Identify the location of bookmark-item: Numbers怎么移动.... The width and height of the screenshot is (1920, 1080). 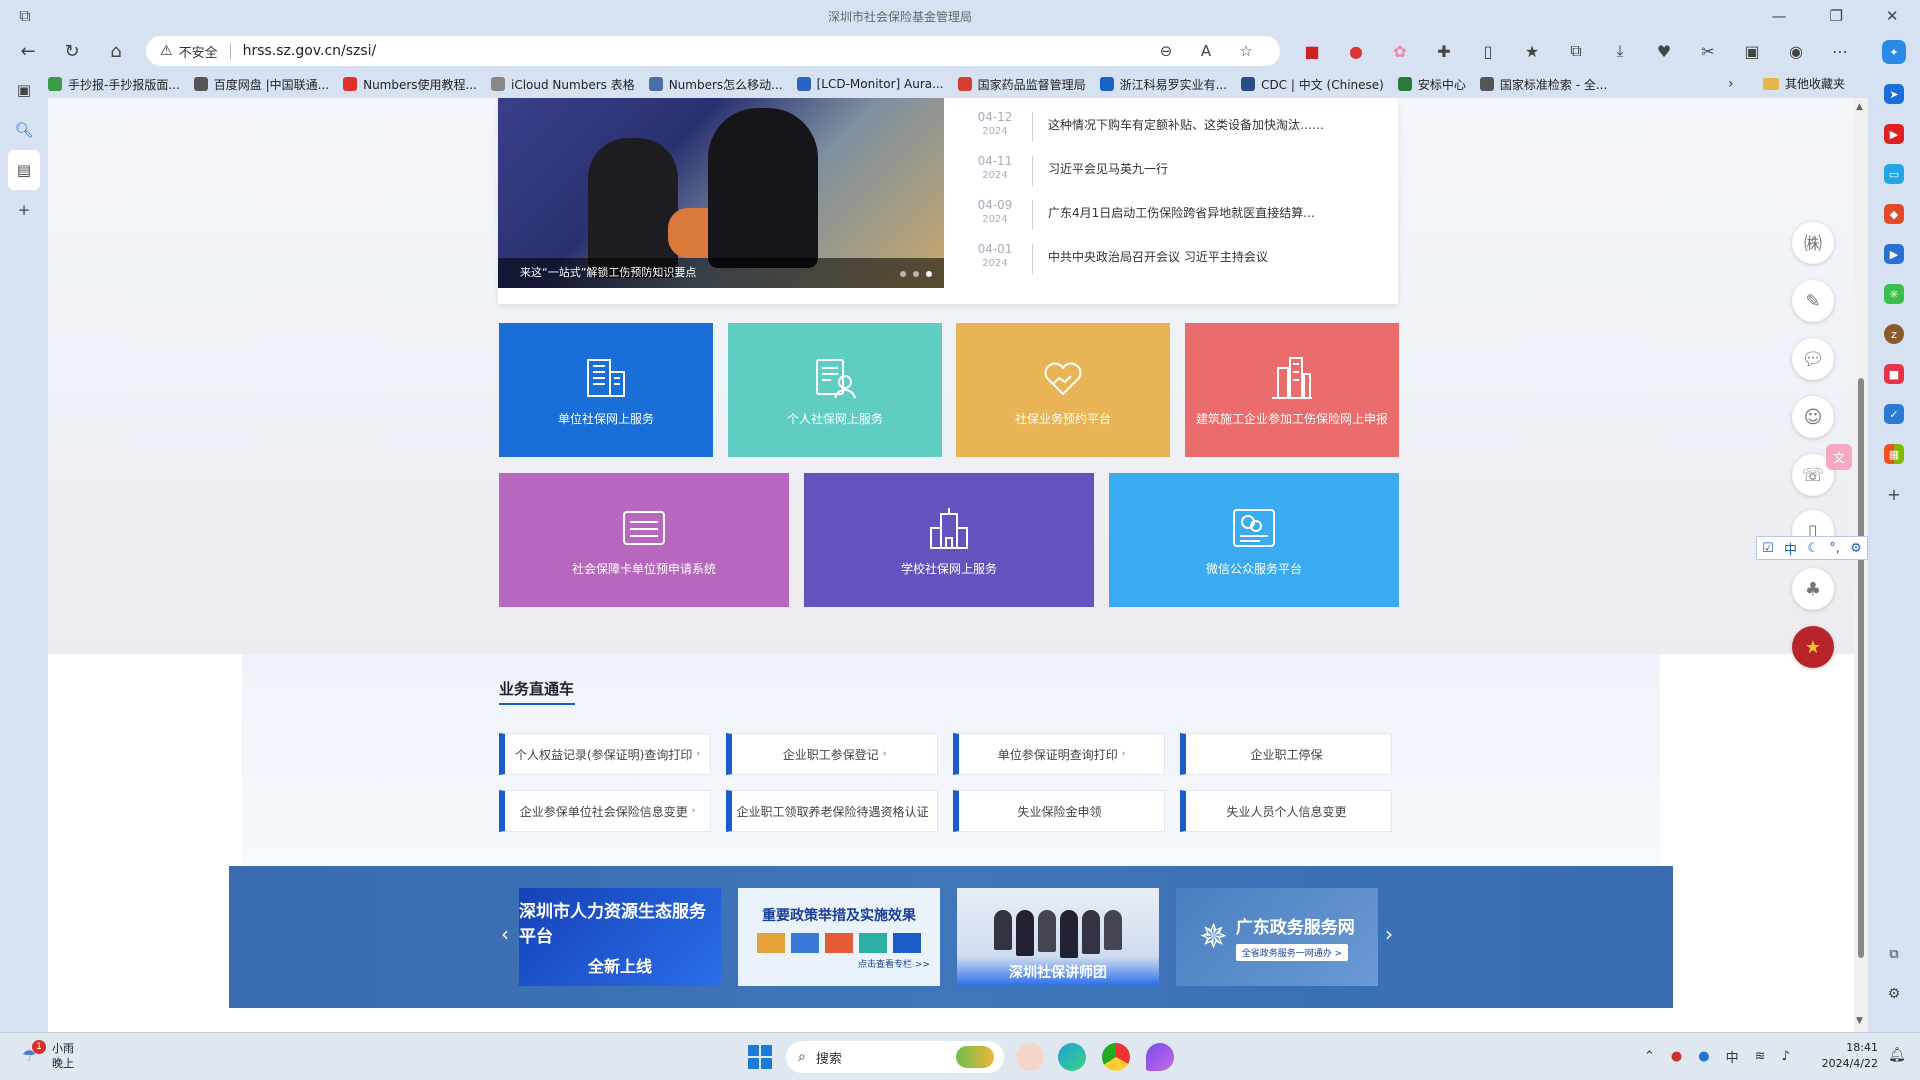
(715, 84).